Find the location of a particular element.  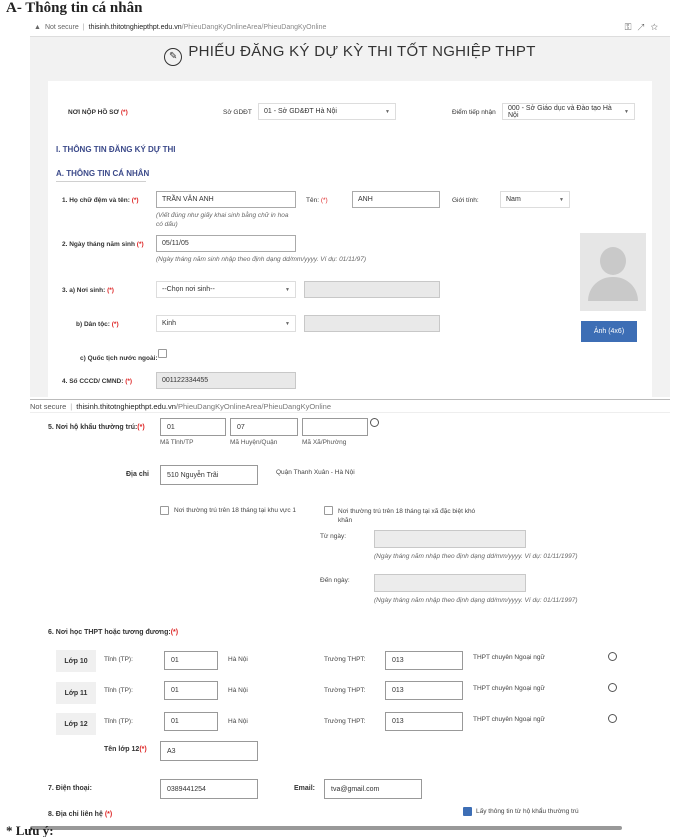

noi-nop-label: NƠI NỘP HỒ SƠ (*) is located at coordinates (98, 112).